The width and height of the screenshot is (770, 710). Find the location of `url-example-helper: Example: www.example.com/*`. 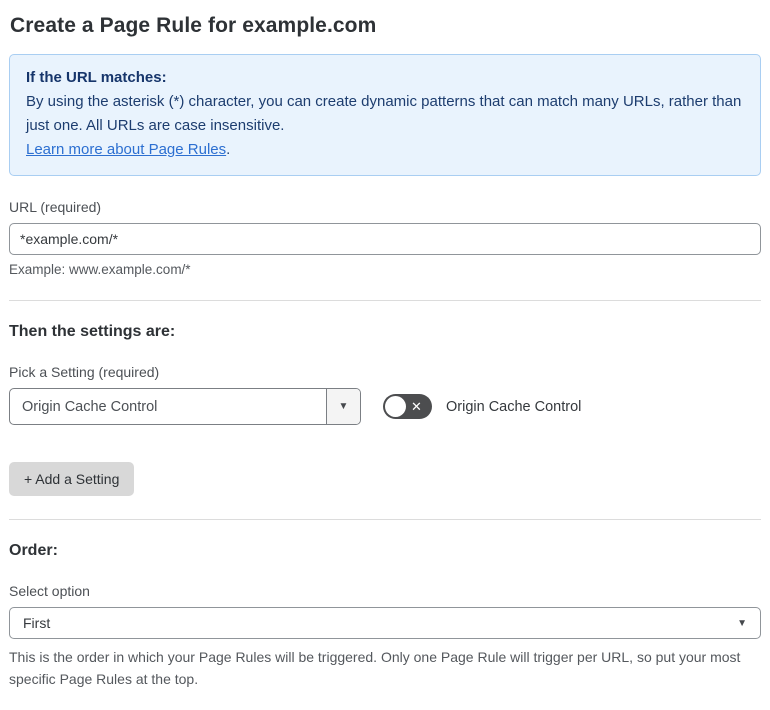

url-example-helper: Example: www.example.com/* is located at coordinates (100, 269).